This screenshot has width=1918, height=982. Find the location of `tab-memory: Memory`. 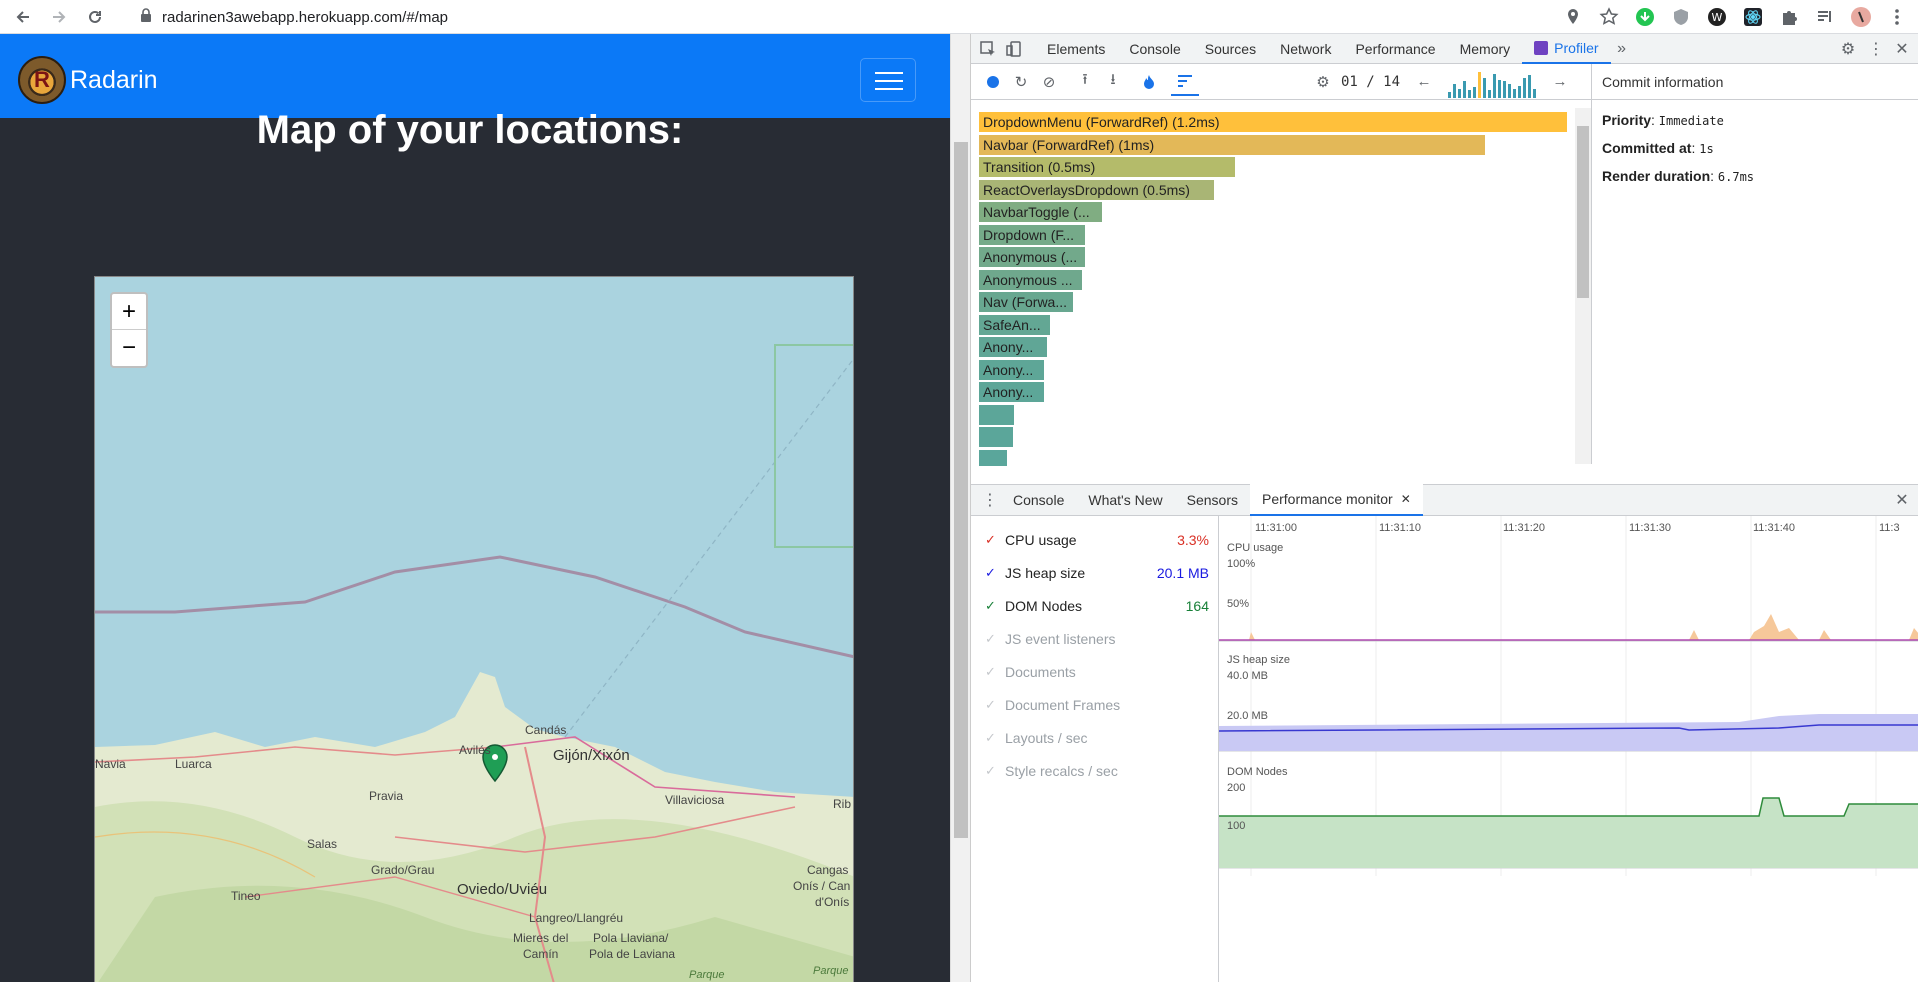

tab-memory: Memory is located at coordinates (1485, 49).